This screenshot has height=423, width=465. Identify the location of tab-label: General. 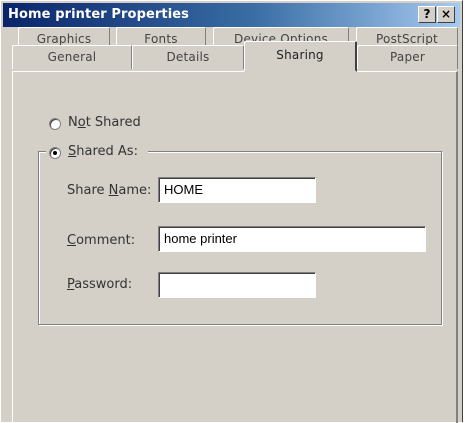
(72, 57).